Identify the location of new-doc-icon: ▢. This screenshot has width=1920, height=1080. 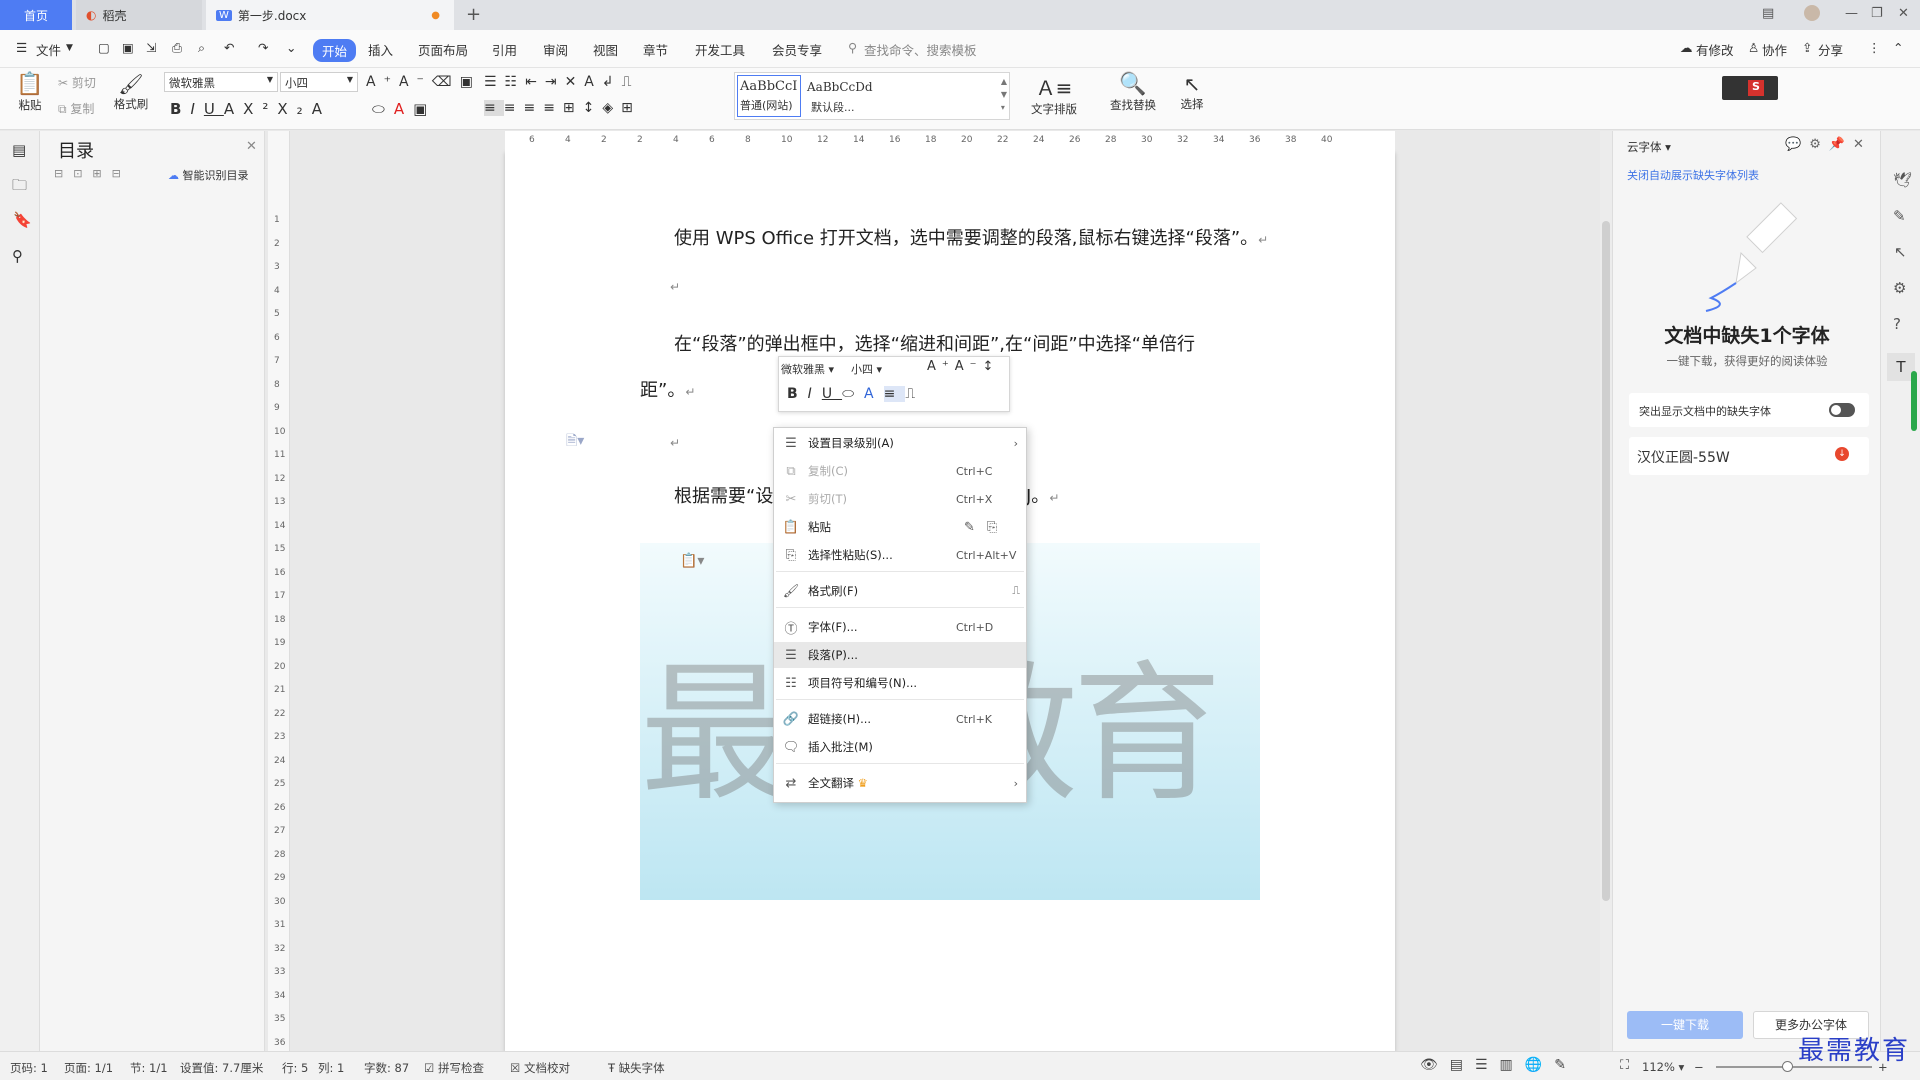
(104, 47).